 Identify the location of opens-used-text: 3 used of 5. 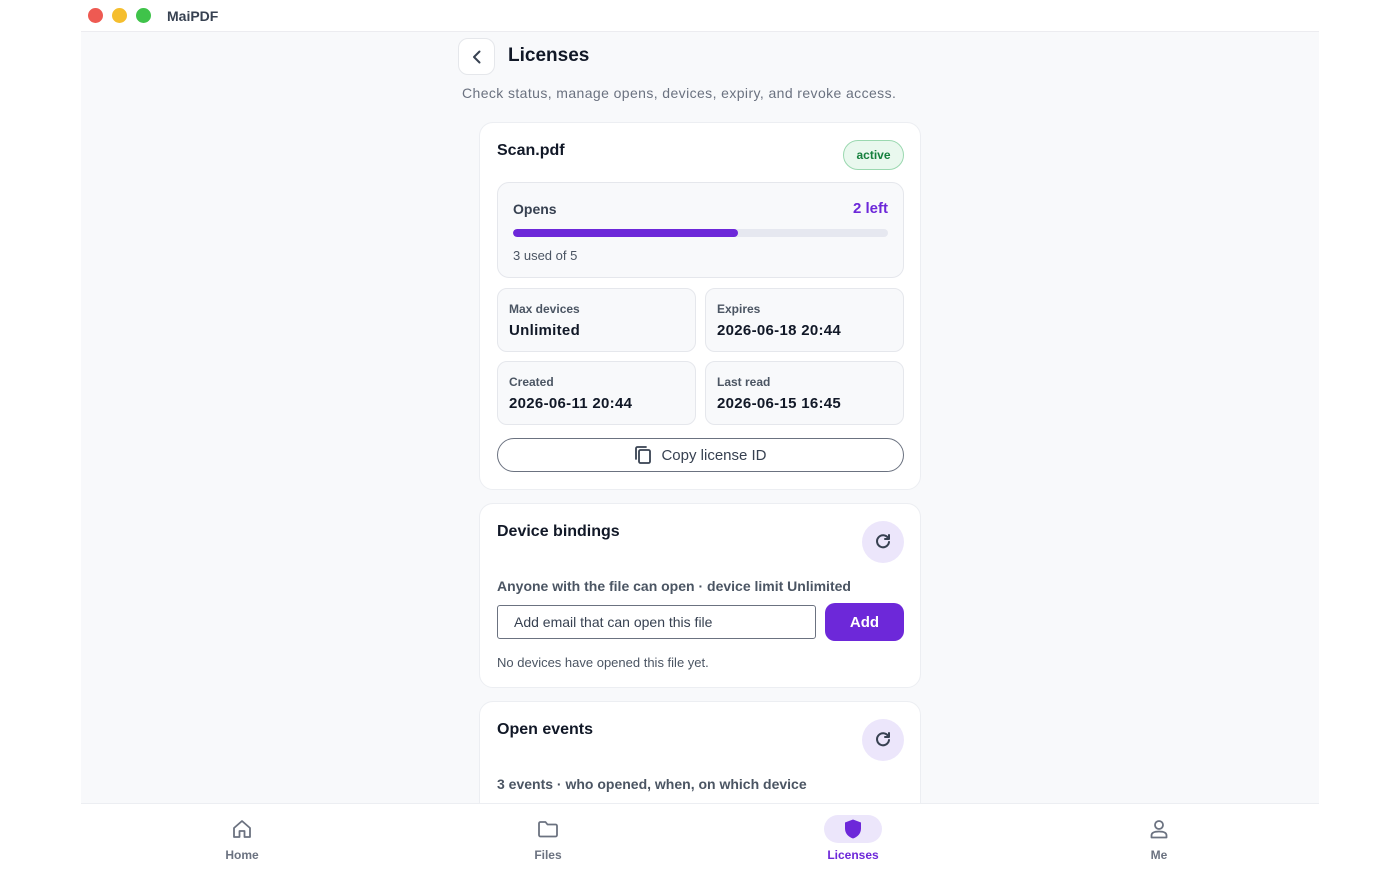
(545, 255).